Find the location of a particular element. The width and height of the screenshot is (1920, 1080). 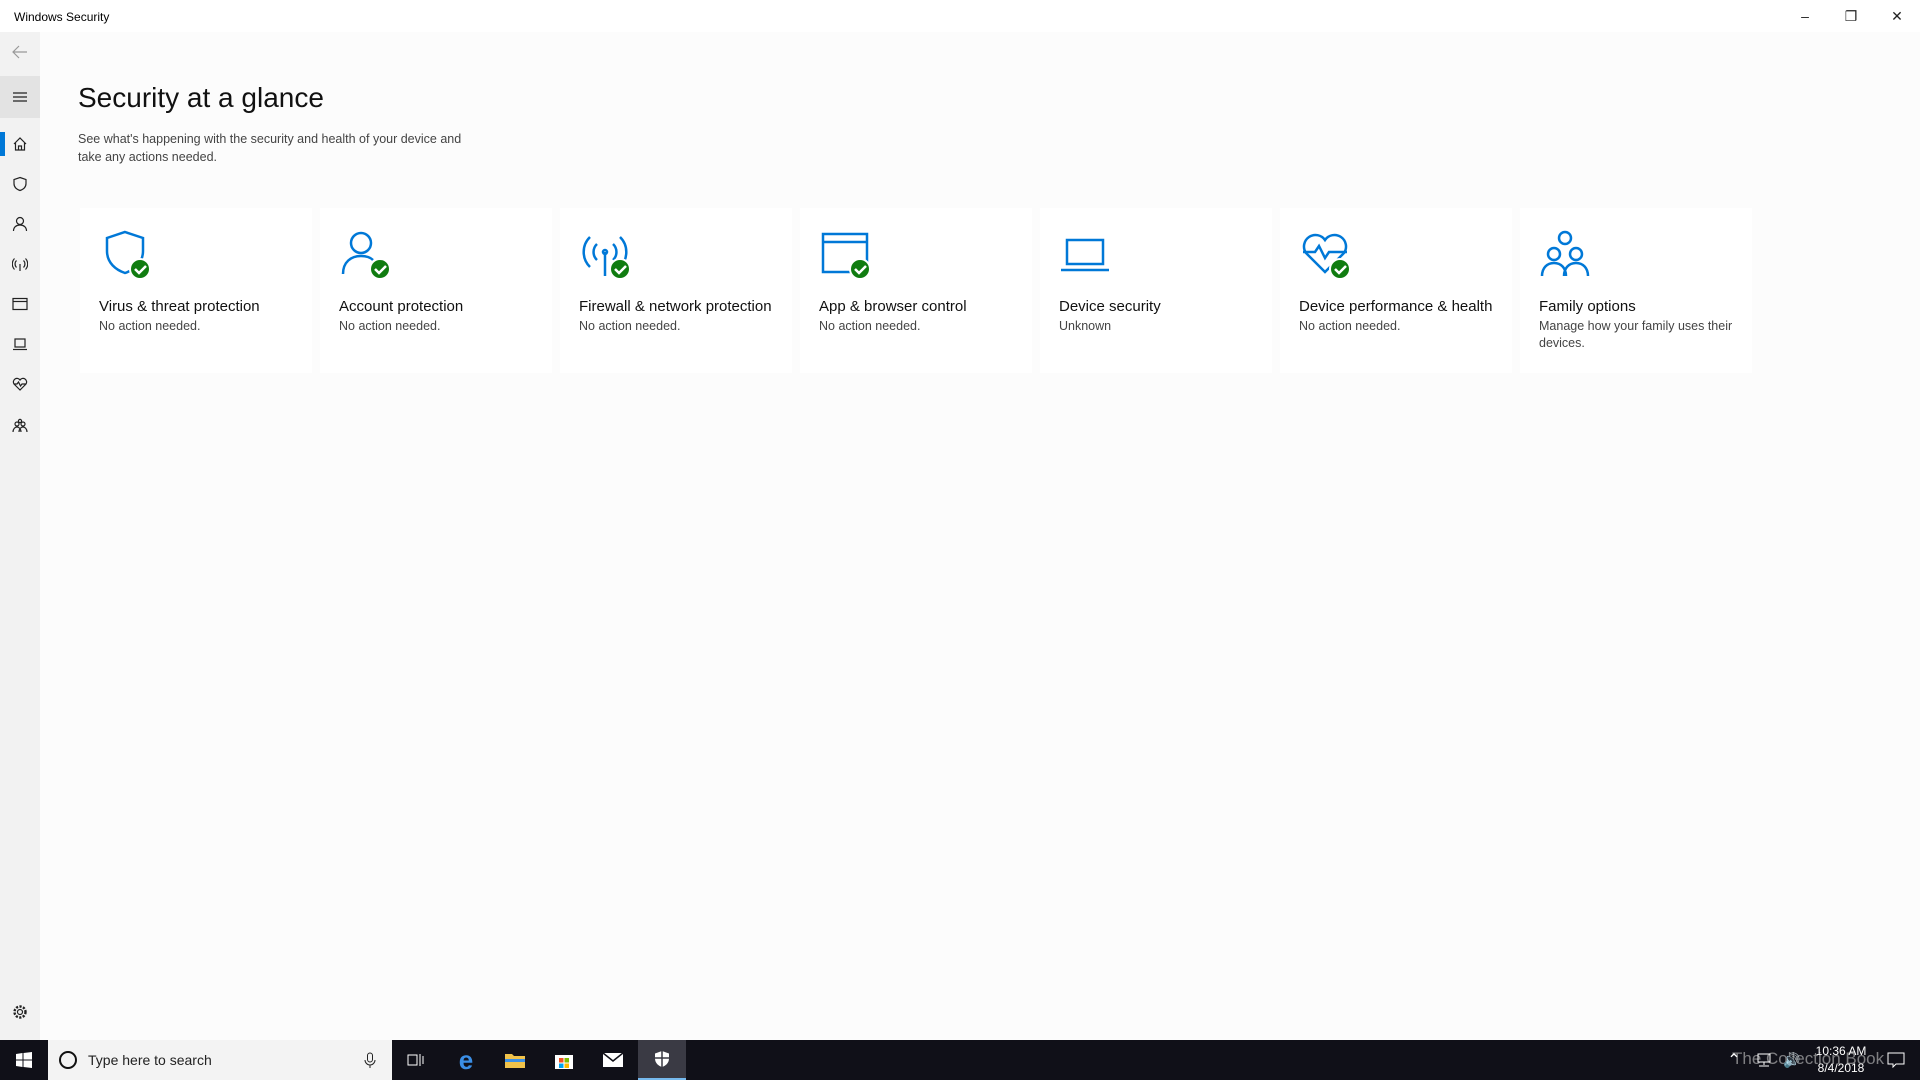

card-label: Device security is located at coordinates (1110, 306).